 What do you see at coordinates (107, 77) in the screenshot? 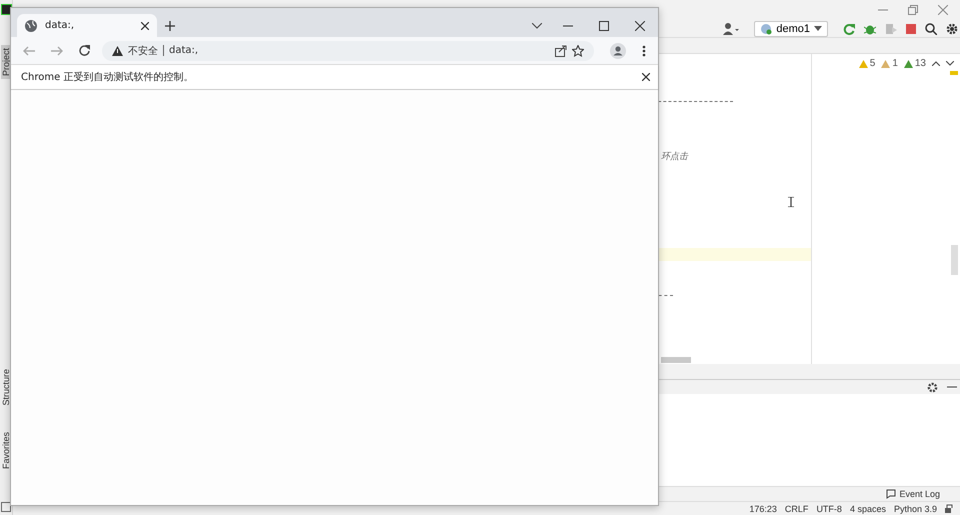
I see `automation-notice: Chrome 正受到自动测试软件的控制。` at bounding box center [107, 77].